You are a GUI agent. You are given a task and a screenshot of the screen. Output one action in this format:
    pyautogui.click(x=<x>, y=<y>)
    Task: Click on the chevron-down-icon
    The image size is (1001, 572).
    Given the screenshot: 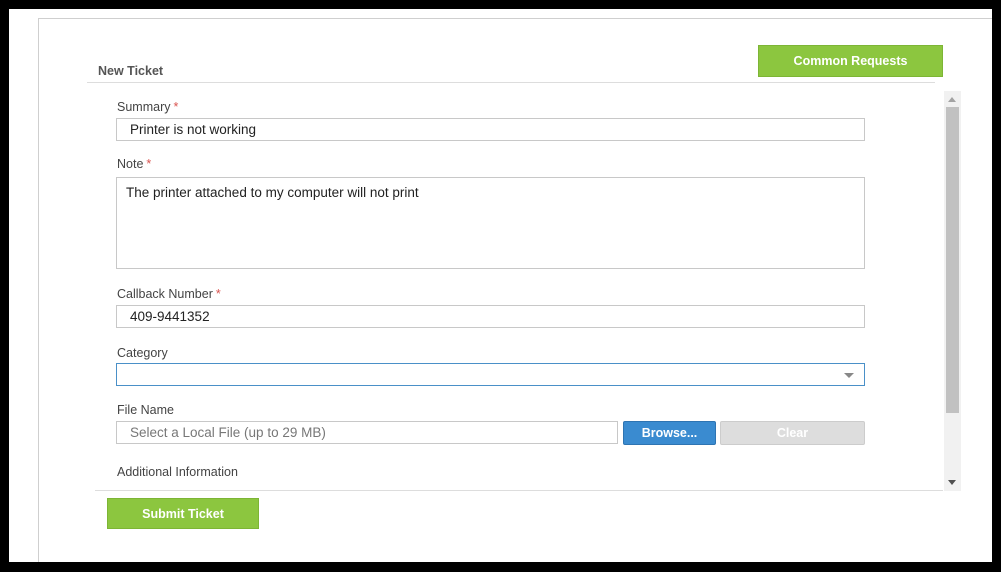 What is the action you would take?
    pyautogui.click(x=849, y=375)
    